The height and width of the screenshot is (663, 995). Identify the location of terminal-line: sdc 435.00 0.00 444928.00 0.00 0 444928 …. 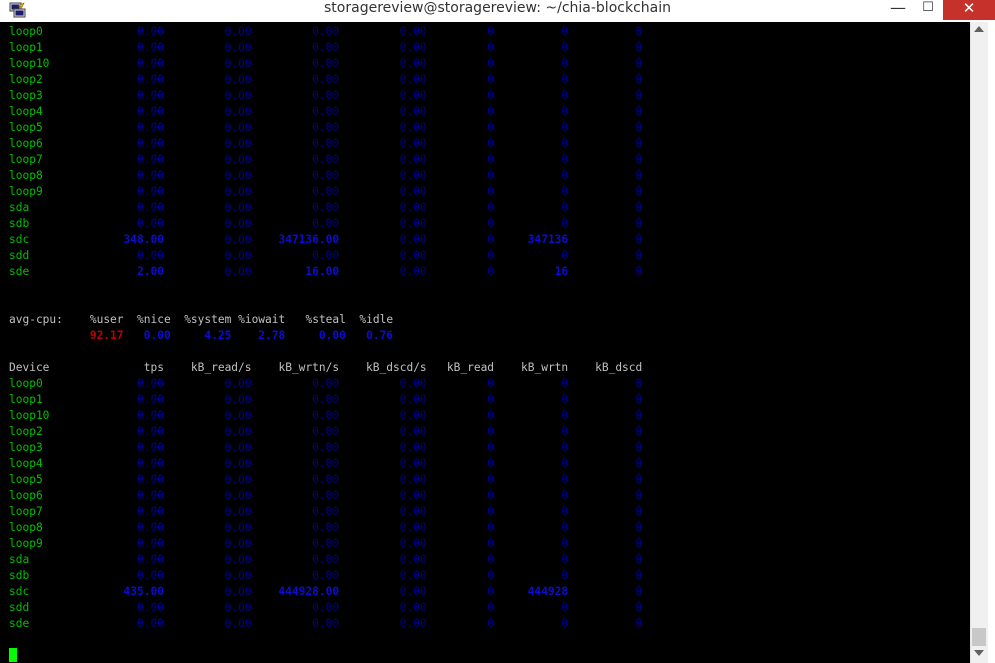
(325, 592).